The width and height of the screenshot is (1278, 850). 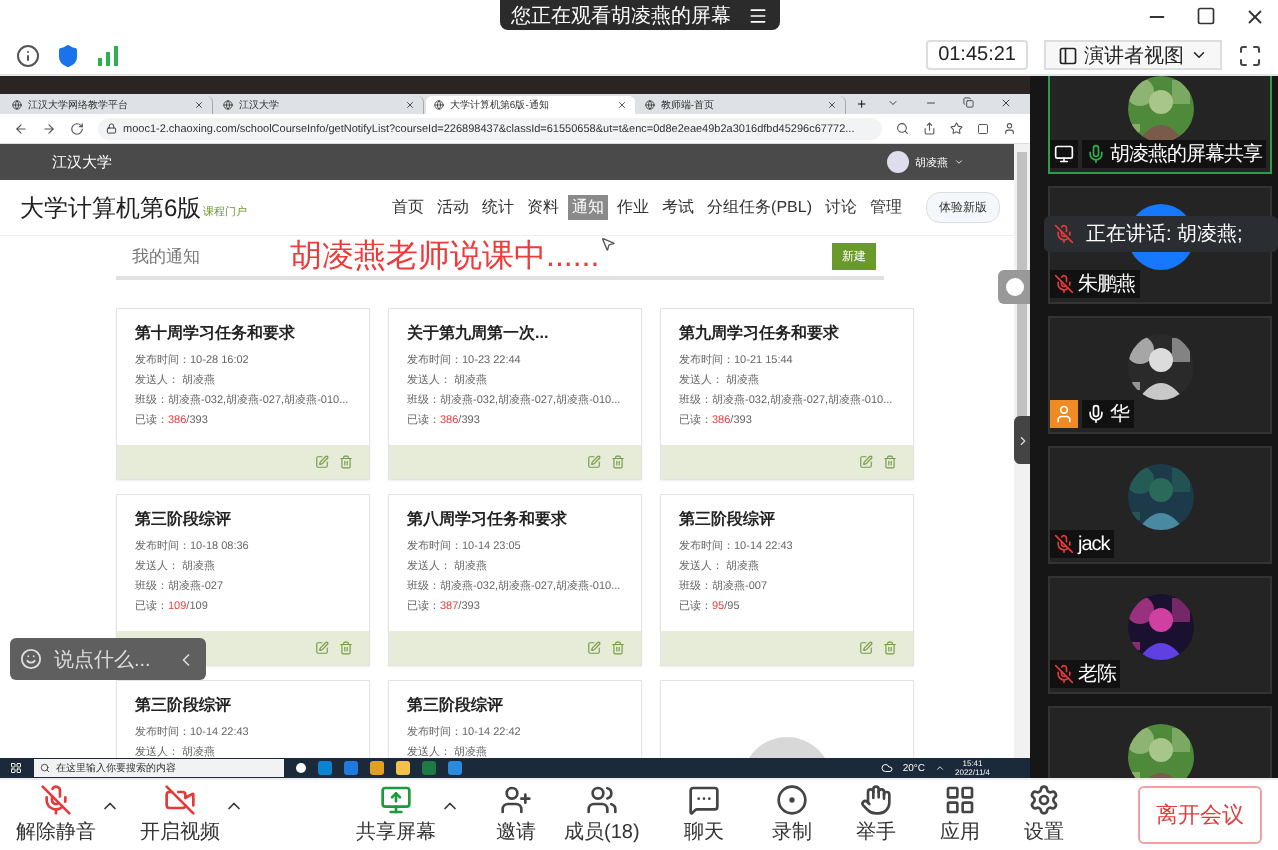 What do you see at coordinates (759, 207) in the screenshot?
I see `nav-tab: 分组任务(PBL)` at bounding box center [759, 207].